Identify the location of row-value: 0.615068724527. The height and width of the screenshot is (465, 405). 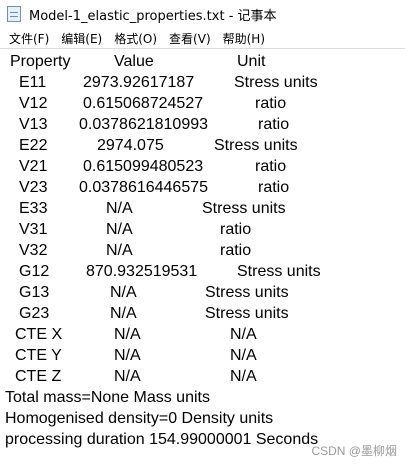
(143, 103).